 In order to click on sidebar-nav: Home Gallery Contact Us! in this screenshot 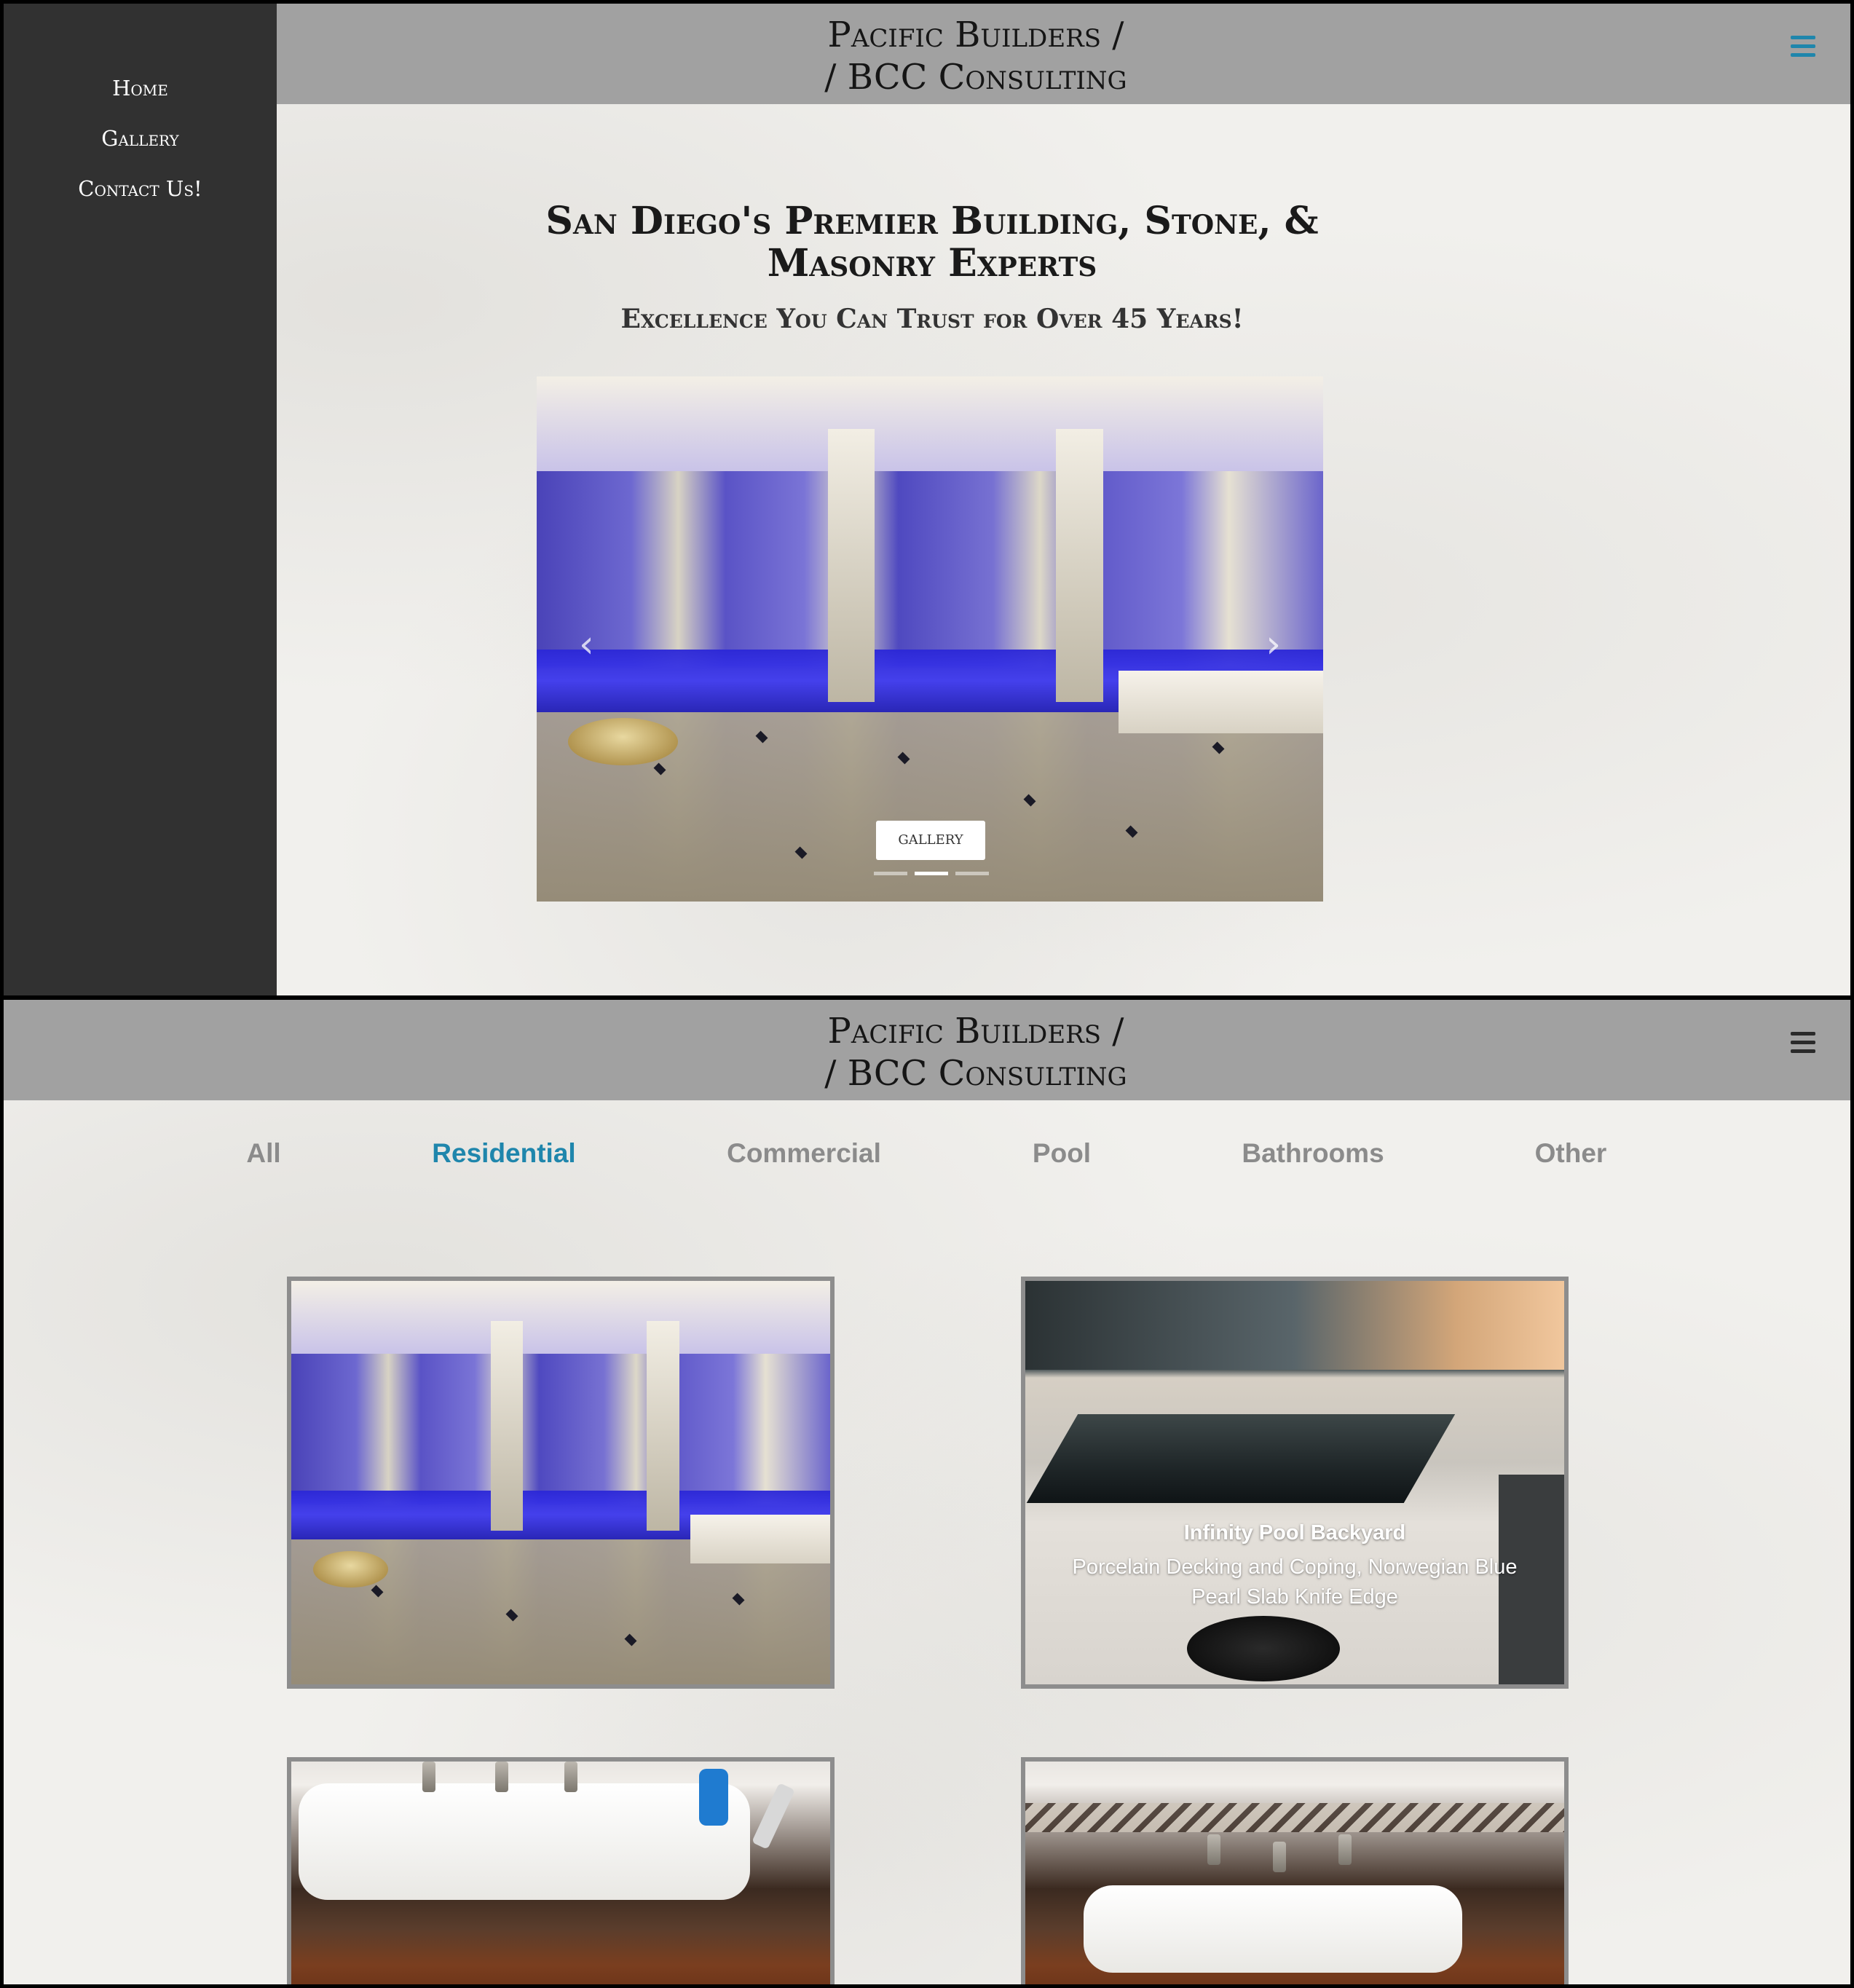, I will do `click(140, 499)`.